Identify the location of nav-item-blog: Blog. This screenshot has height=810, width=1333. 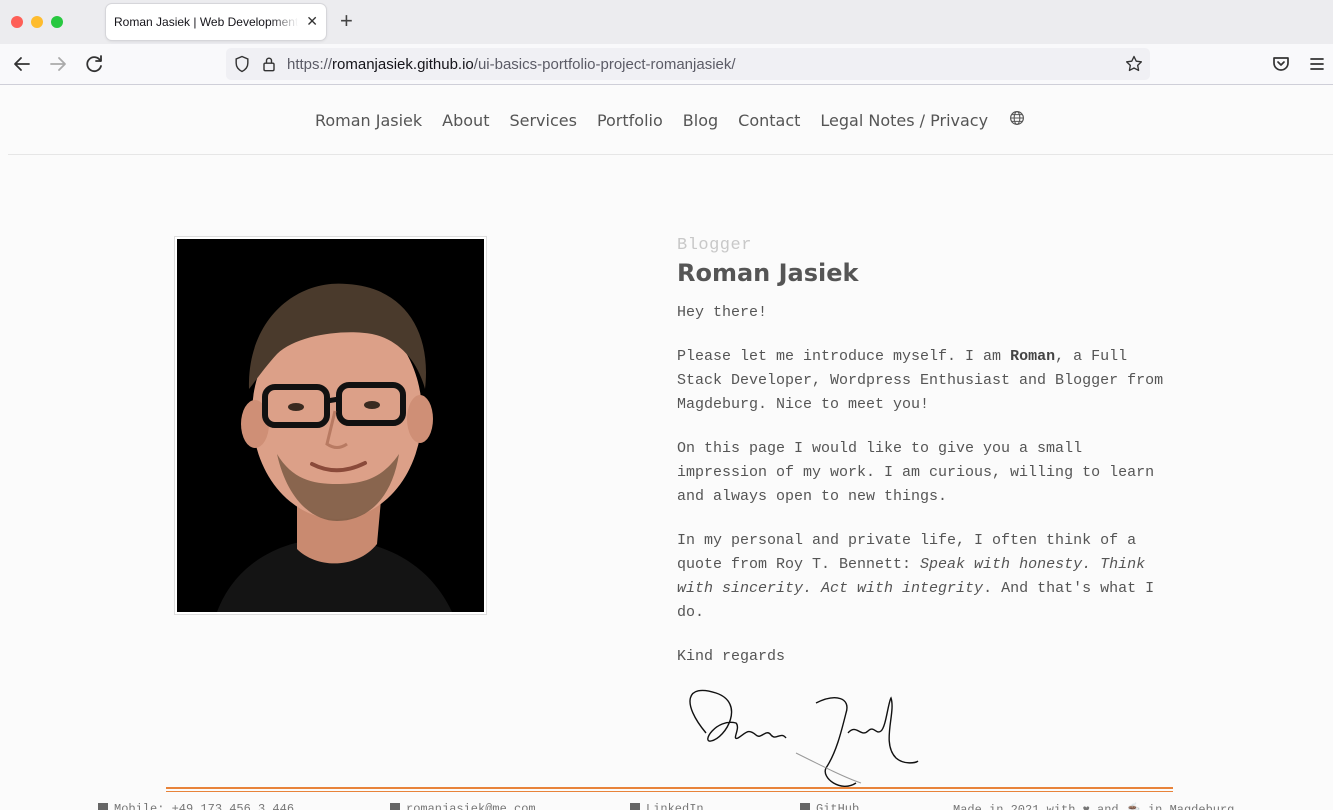
(700, 120).